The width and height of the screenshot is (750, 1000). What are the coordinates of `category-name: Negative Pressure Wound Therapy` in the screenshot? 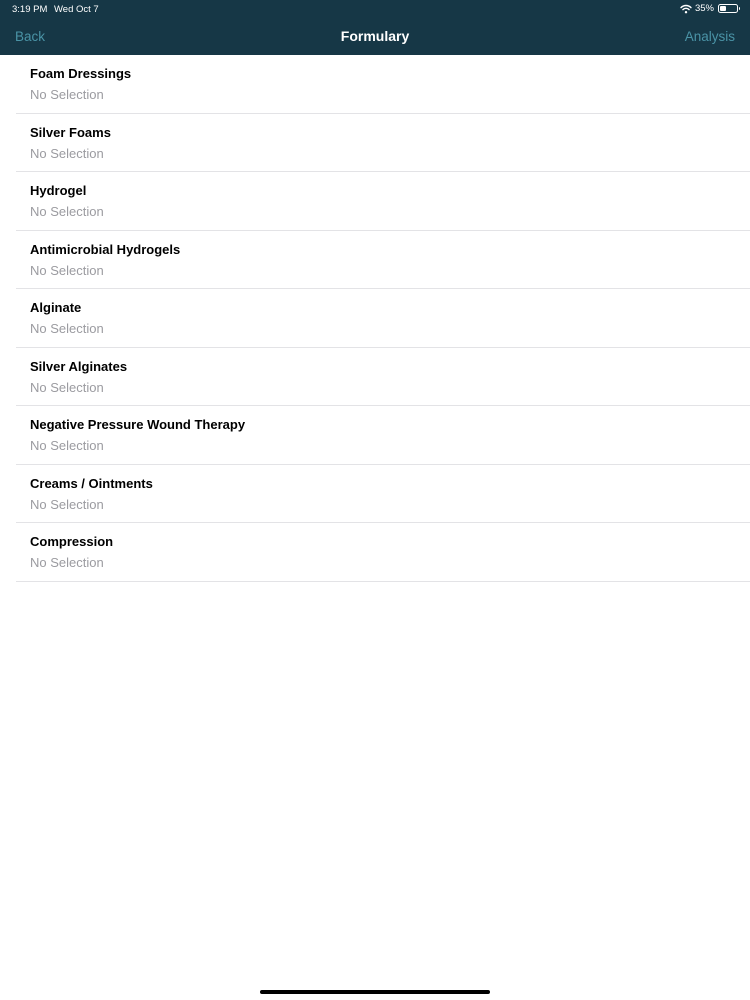 It's located at (138, 424).